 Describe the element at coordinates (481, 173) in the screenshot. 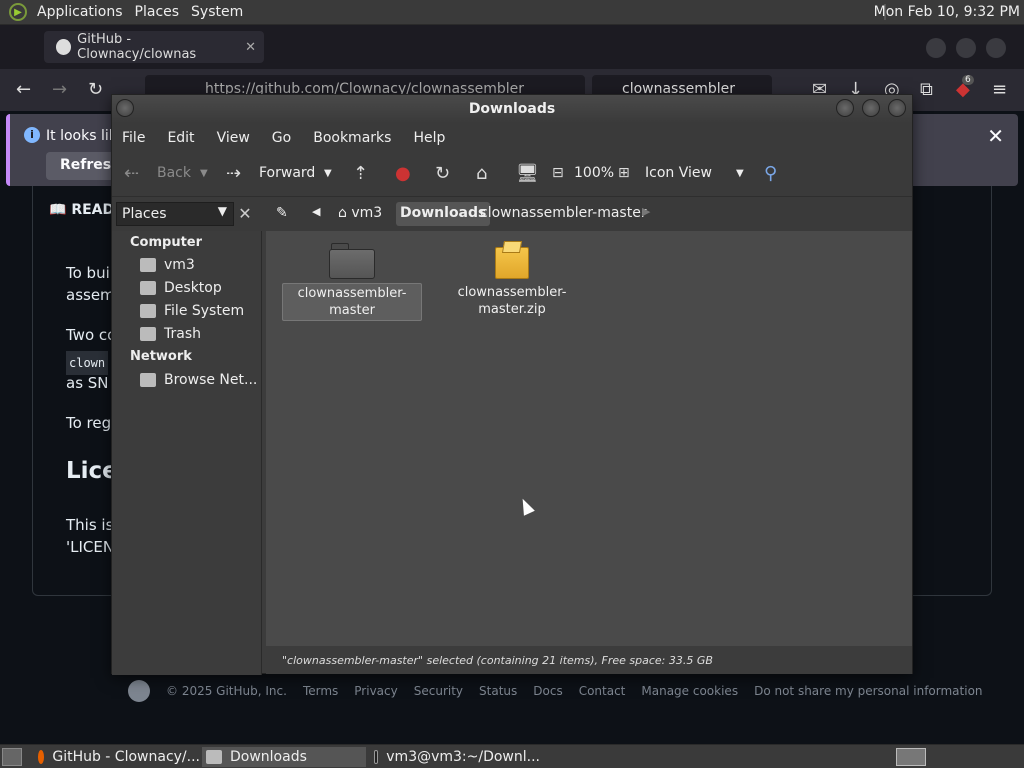

I see `home-icon: ⌂` at that location.